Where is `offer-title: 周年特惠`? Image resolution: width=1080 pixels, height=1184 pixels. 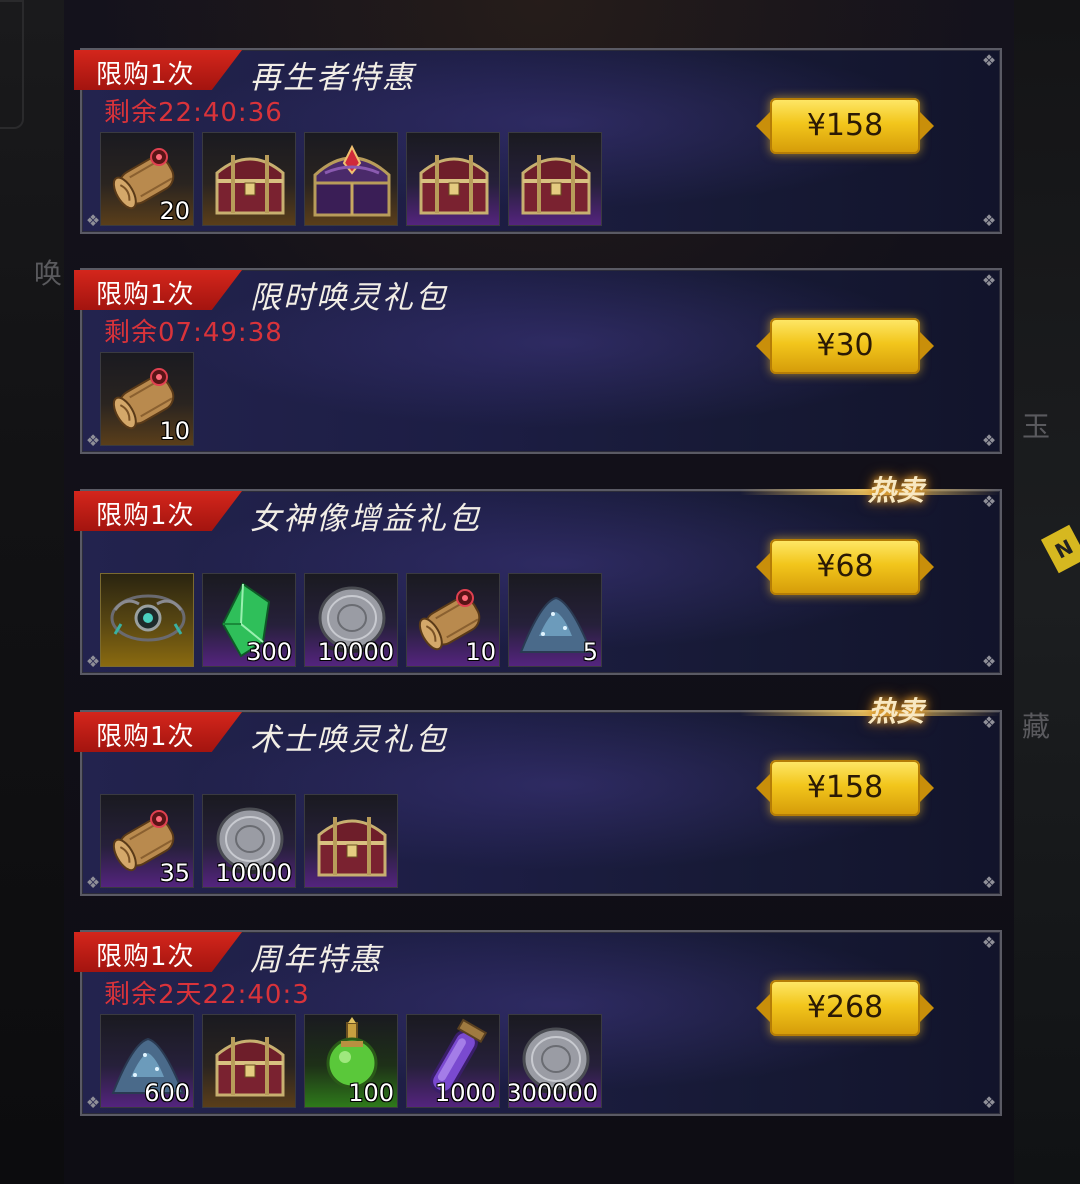 offer-title: 周年特惠 is located at coordinates (316, 960).